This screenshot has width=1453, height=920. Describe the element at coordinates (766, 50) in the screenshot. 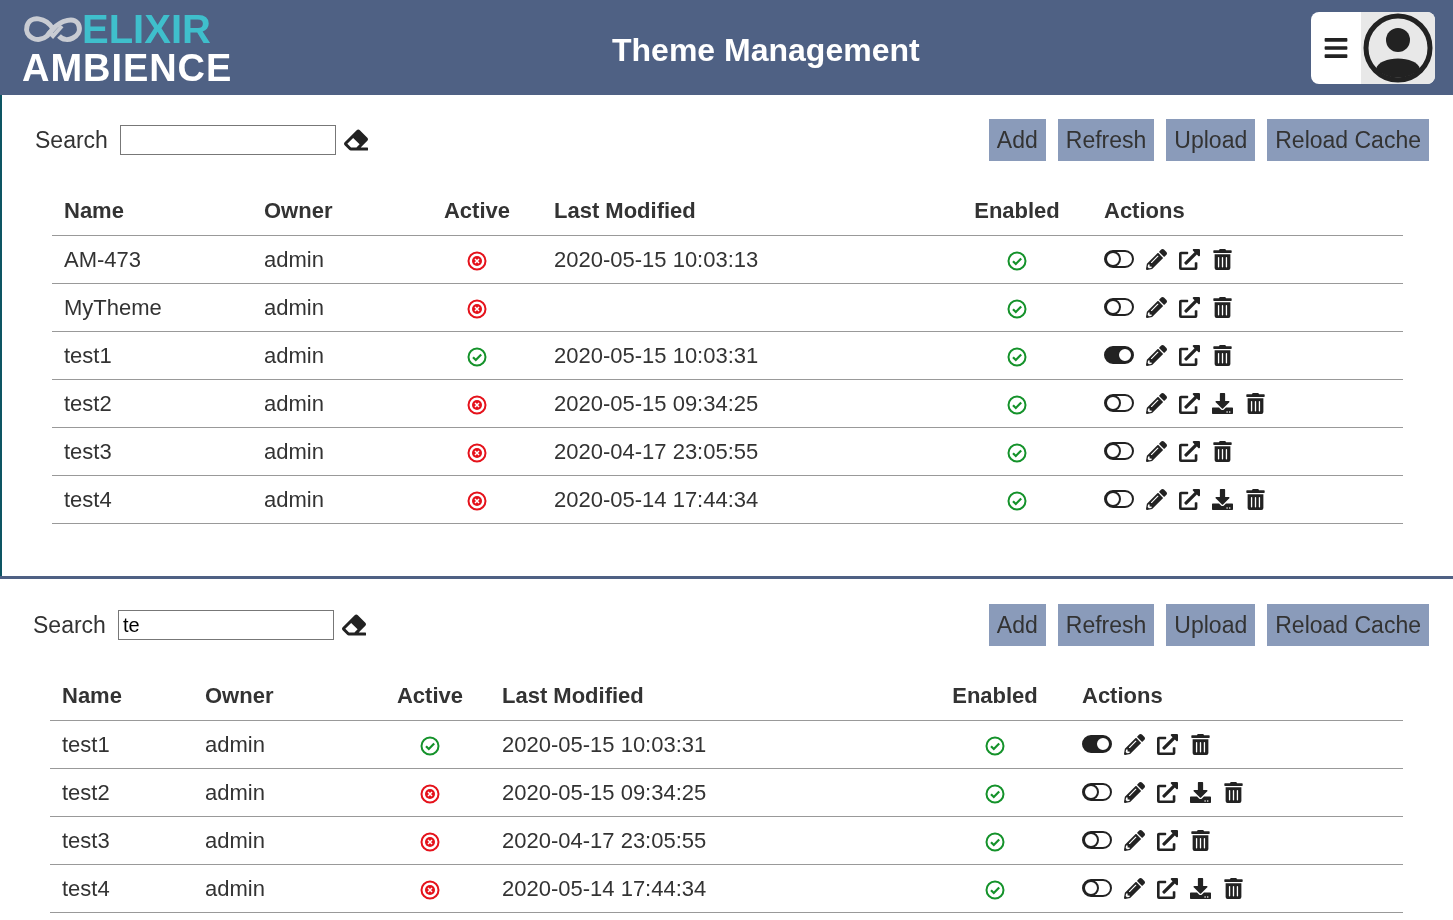

I see `page-title: Theme Management` at that location.